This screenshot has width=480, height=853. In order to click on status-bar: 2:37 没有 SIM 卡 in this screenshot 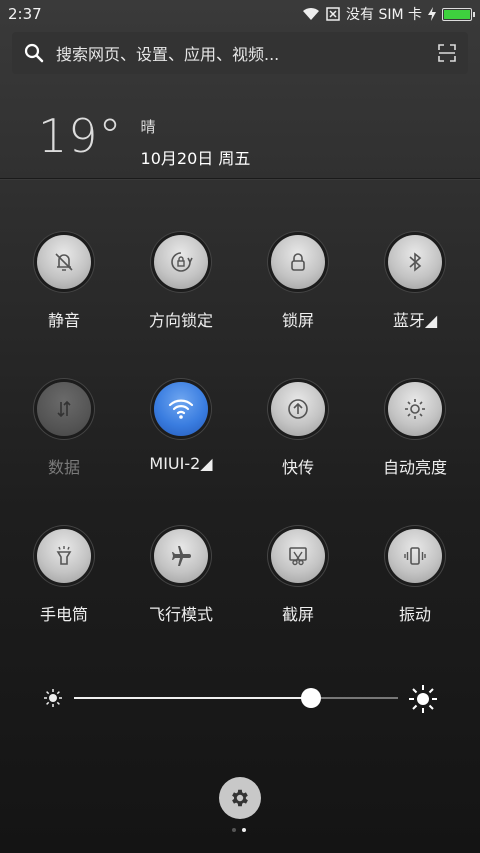, I will do `click(240, 14)`.